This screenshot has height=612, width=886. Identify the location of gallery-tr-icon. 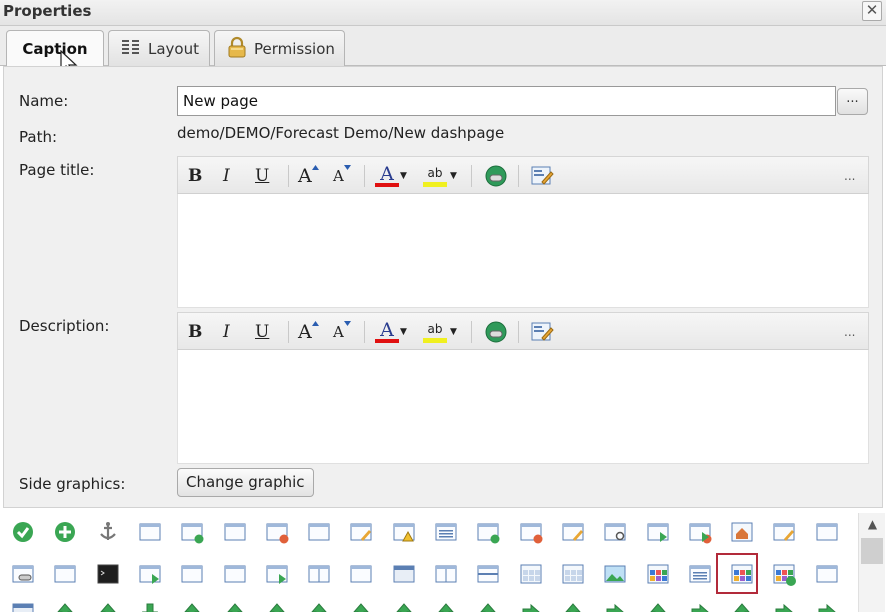
(235, 606).